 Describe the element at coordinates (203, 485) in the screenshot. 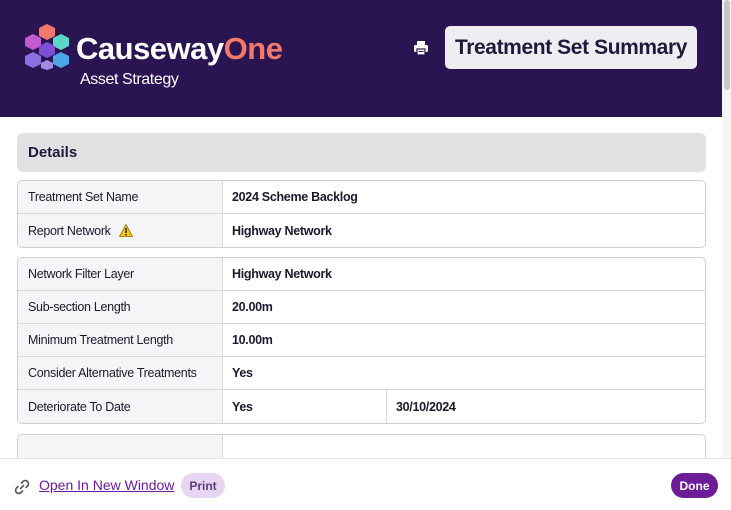

I see `print-button: Print` at that location.